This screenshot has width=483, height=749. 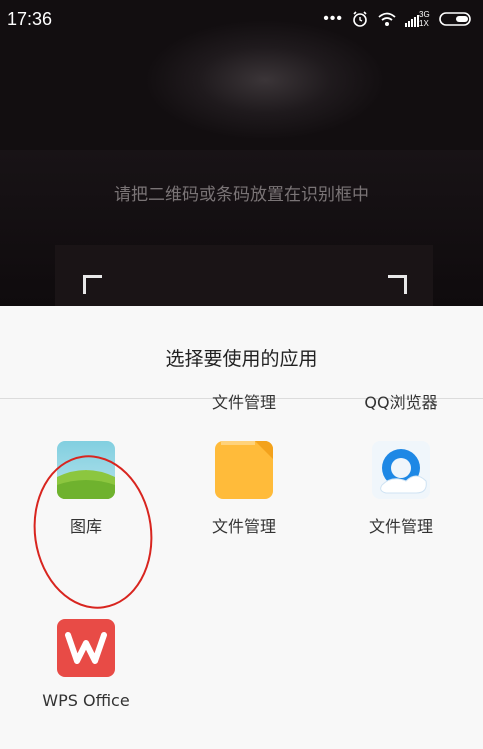 What do you see at coordinates (241, 195) in the screenshot?
I see `scan-hint: 请把二维码或条码放置在识别框中` at bounding box center [241, 195].